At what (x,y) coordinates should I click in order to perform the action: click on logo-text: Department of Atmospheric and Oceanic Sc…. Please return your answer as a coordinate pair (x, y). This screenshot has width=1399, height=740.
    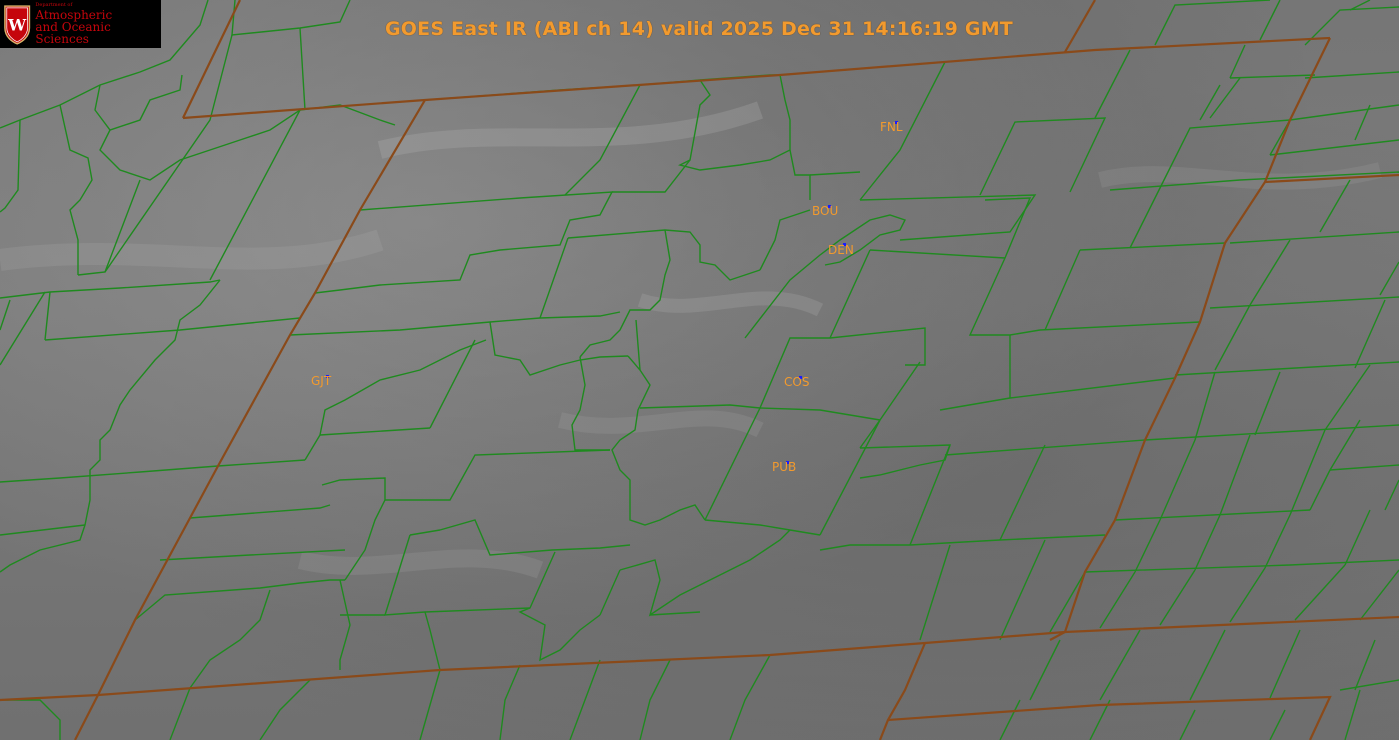
    Looking at the image, I should click on (98, 24).